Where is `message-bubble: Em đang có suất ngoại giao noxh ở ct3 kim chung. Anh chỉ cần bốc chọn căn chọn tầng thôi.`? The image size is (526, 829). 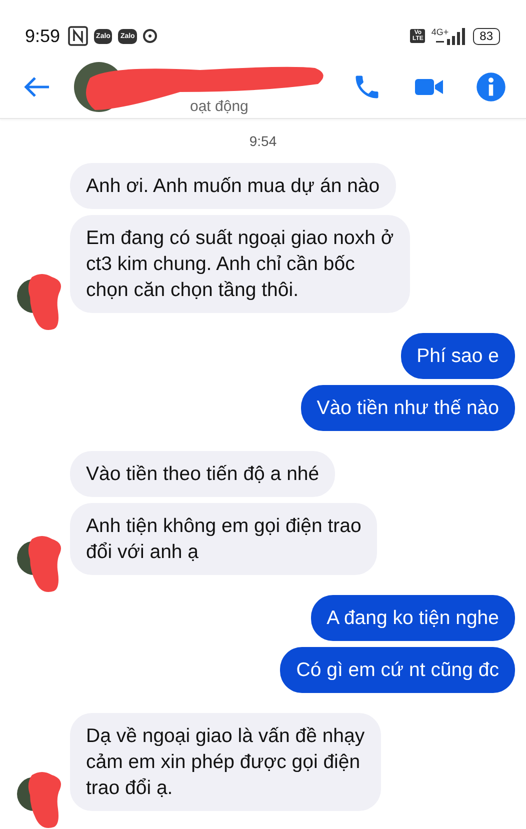
message-bubble: Em đang có suất ngoại giao noxh ở ct3 kim chung. Anh chỉ cần bốc chọn căn chọn tầng thôi. is located at coordinates (240, 264).